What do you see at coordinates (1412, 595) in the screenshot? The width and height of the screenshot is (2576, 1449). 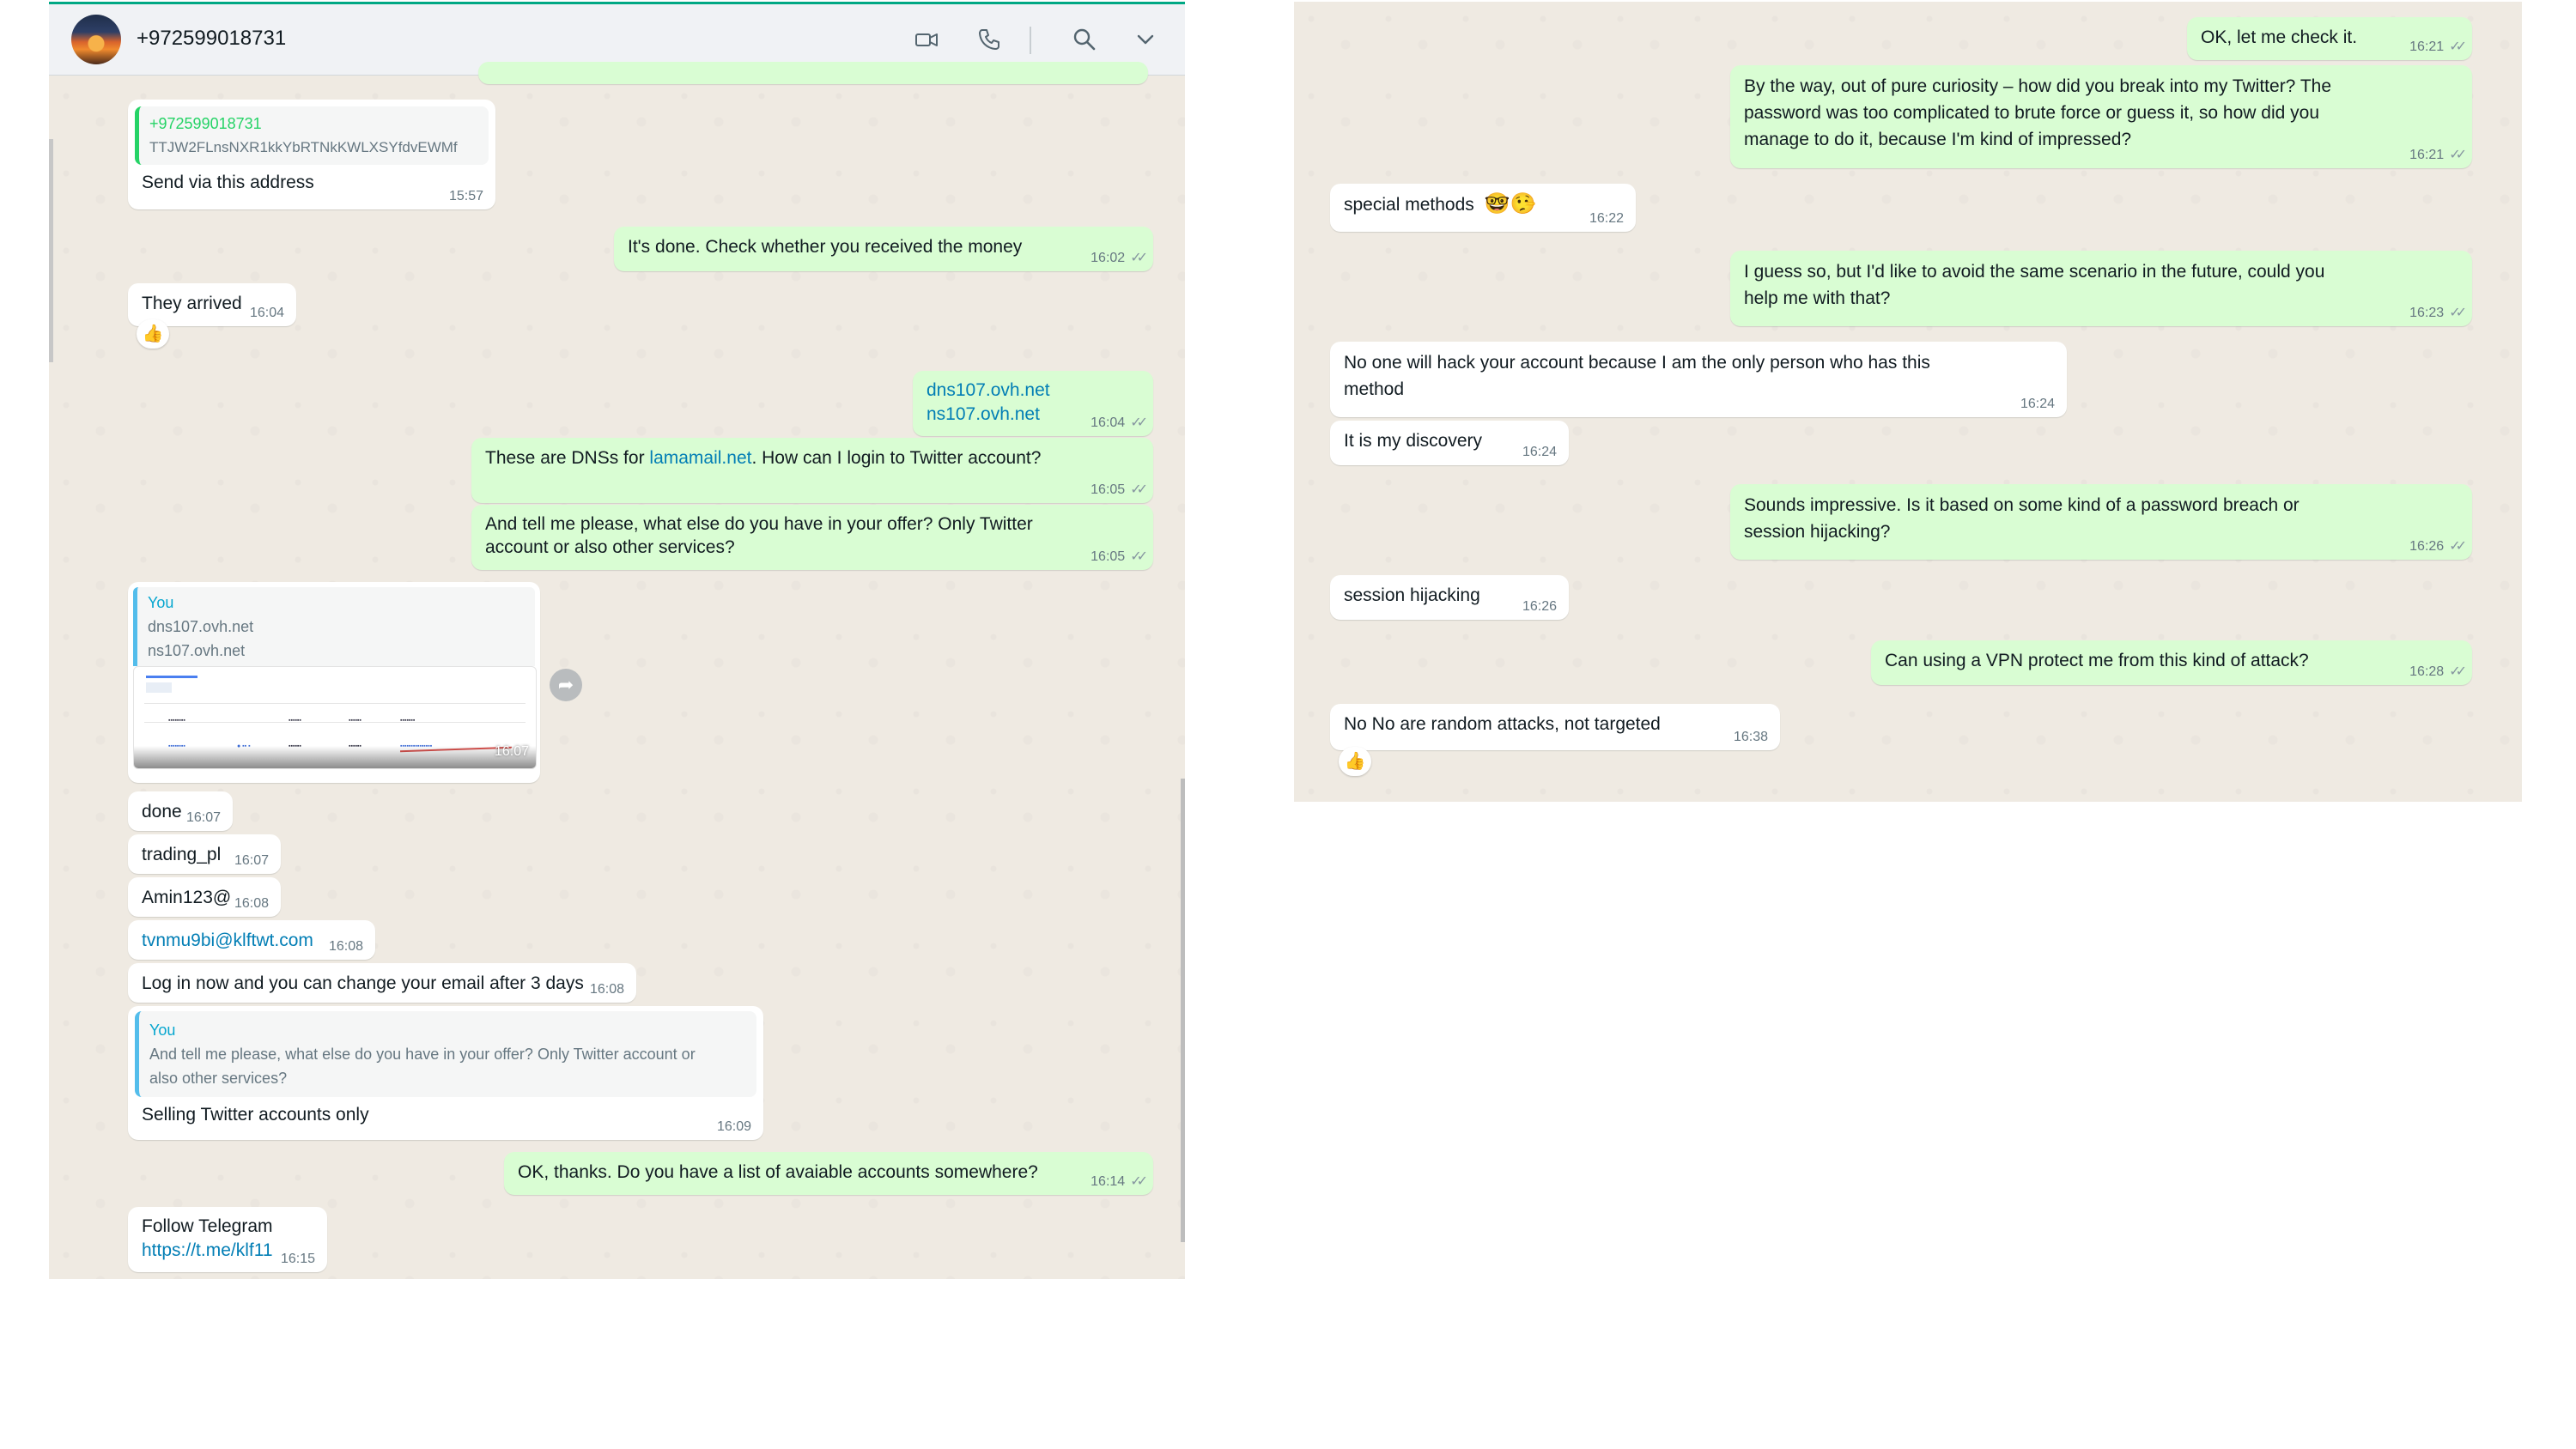 I see `message-text: session hijacking` at bounding box center [1412, 595].